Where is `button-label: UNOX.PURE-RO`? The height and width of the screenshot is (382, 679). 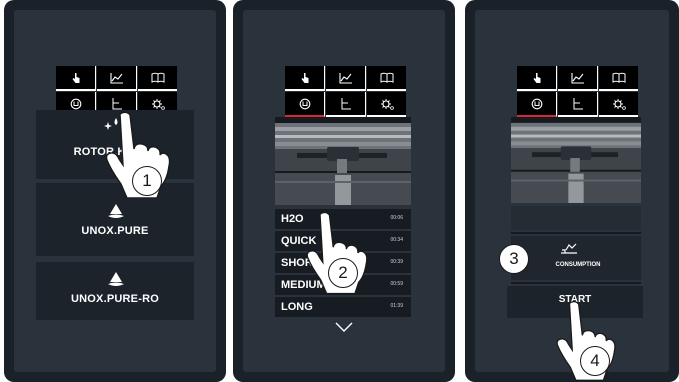 button-label: UNOX.PURE-RO is located at coordinates (115, 299).